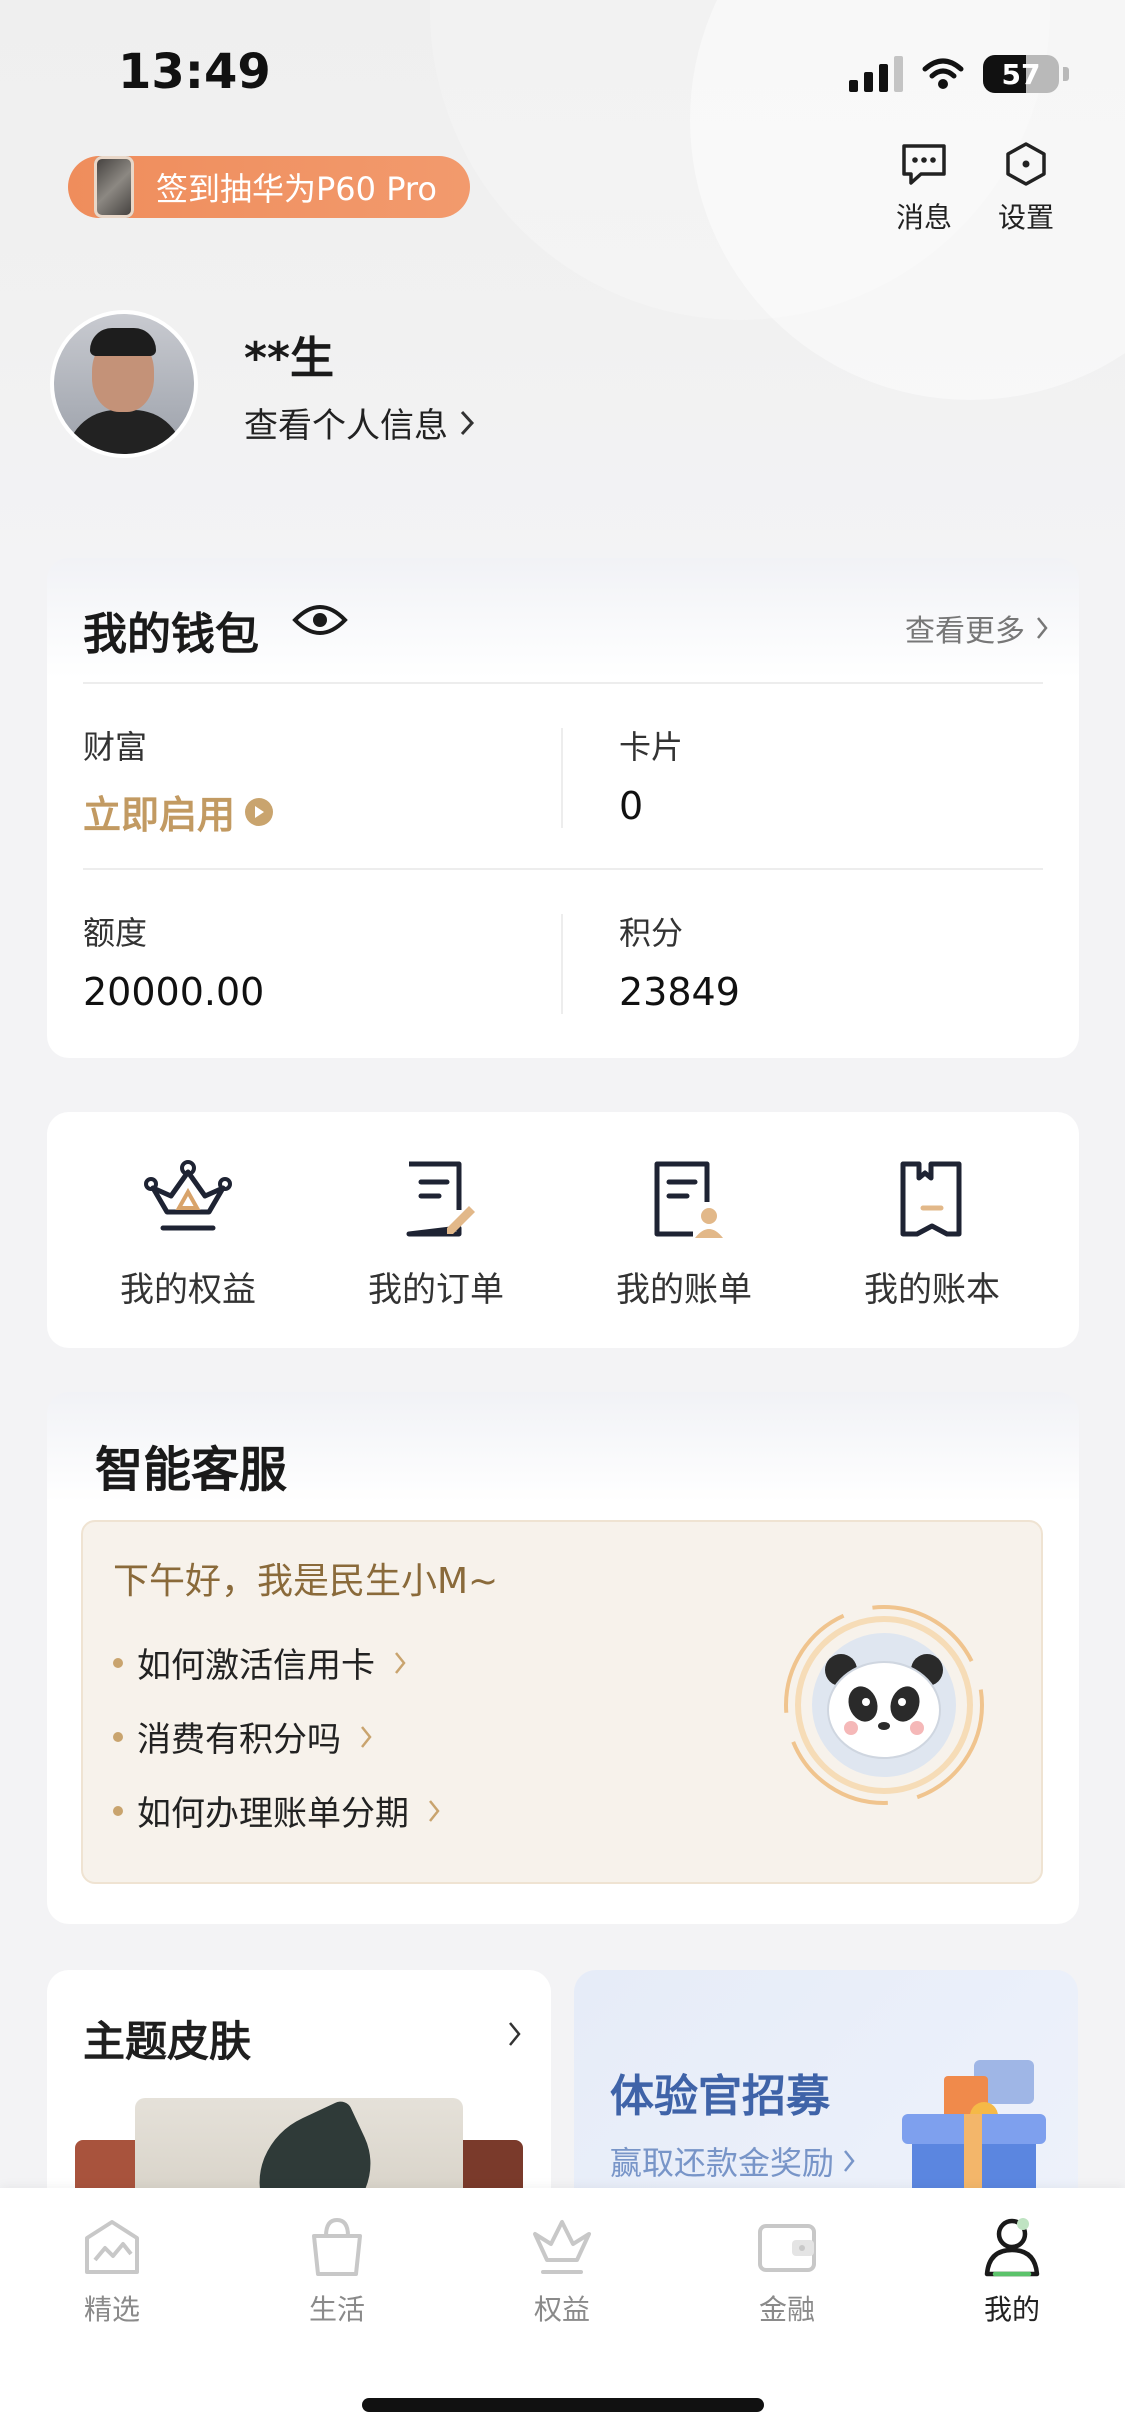  Describe the element at coordinates (167, 2041) in the screenshot. I see `theme-title: 主题皮肤` at that location.